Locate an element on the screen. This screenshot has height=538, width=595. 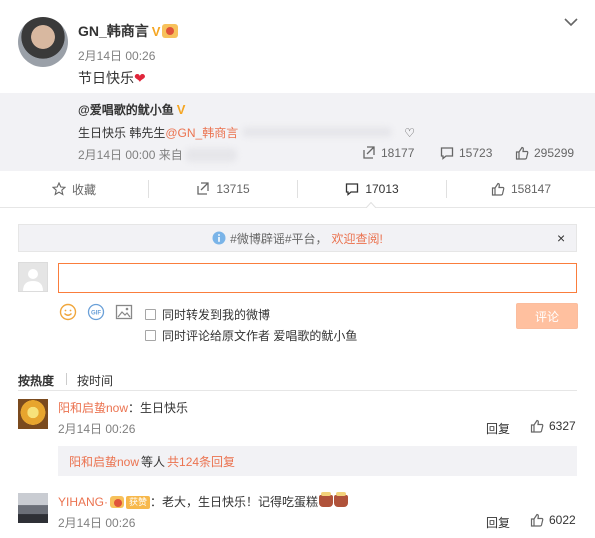
chevron-down-icon is located at coordinates (571, 22).